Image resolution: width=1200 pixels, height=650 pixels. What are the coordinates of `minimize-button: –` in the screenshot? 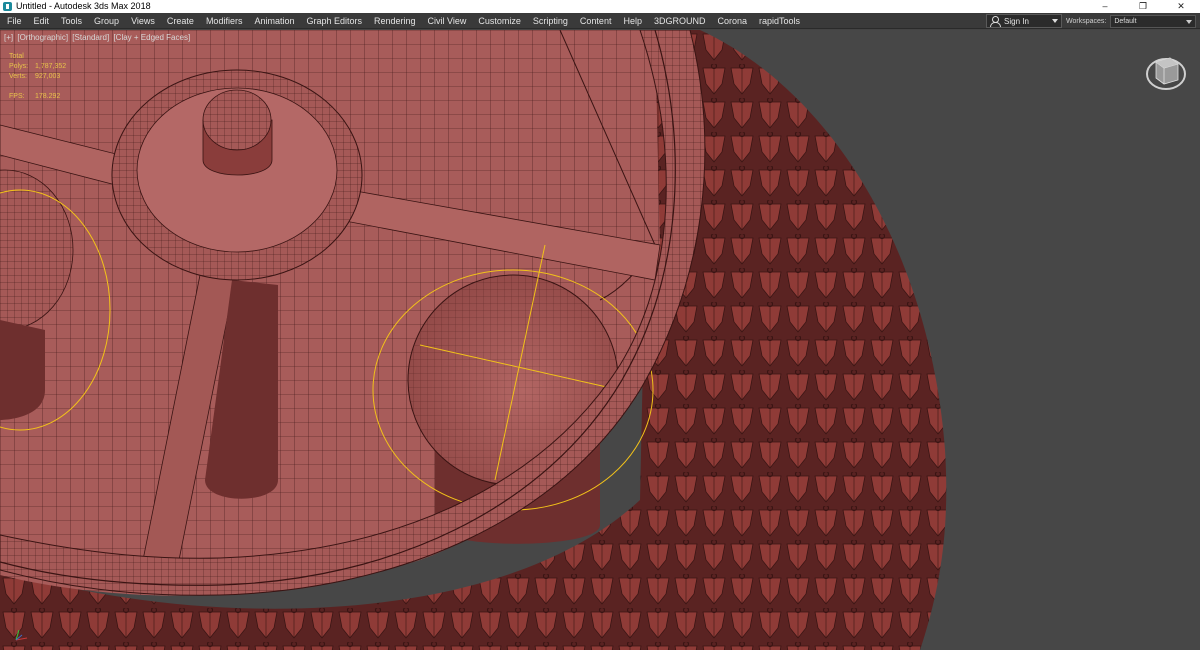 It's located at (1105, 6).